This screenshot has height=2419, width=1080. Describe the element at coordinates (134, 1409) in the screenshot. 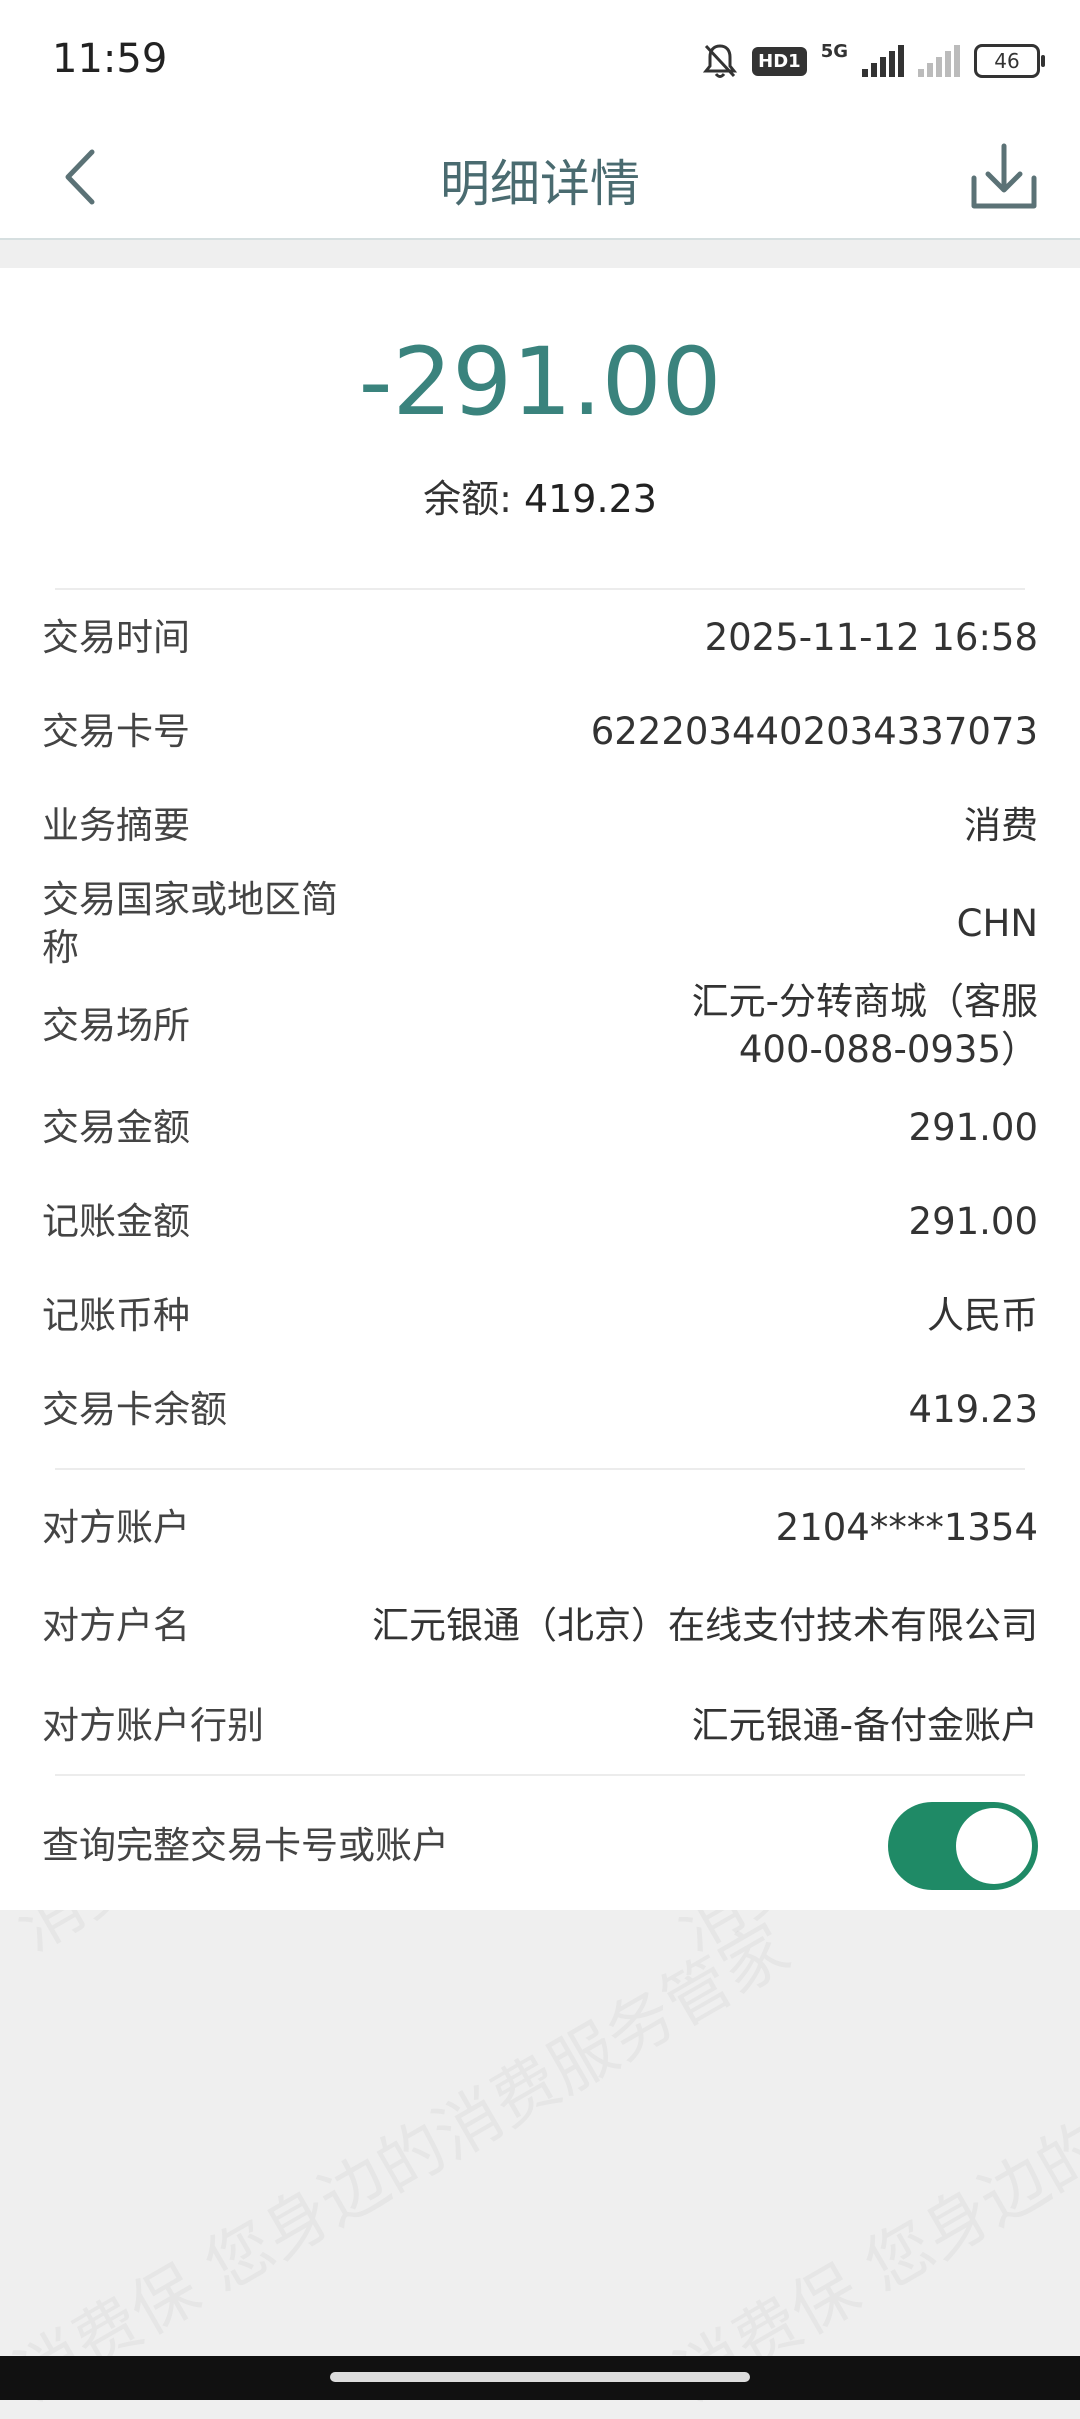

I see `detail-label: 交易卡余额` at that location.